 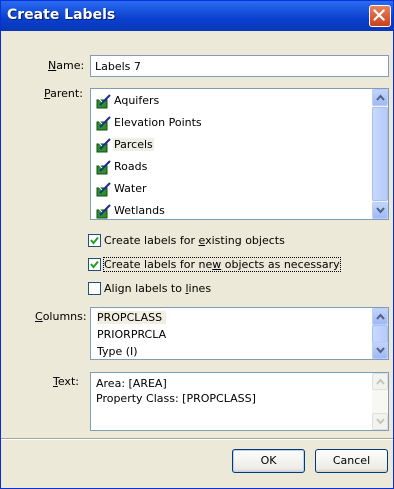 I want to click on column-item: PRIORPRCLA, so click(x=131, y=334).